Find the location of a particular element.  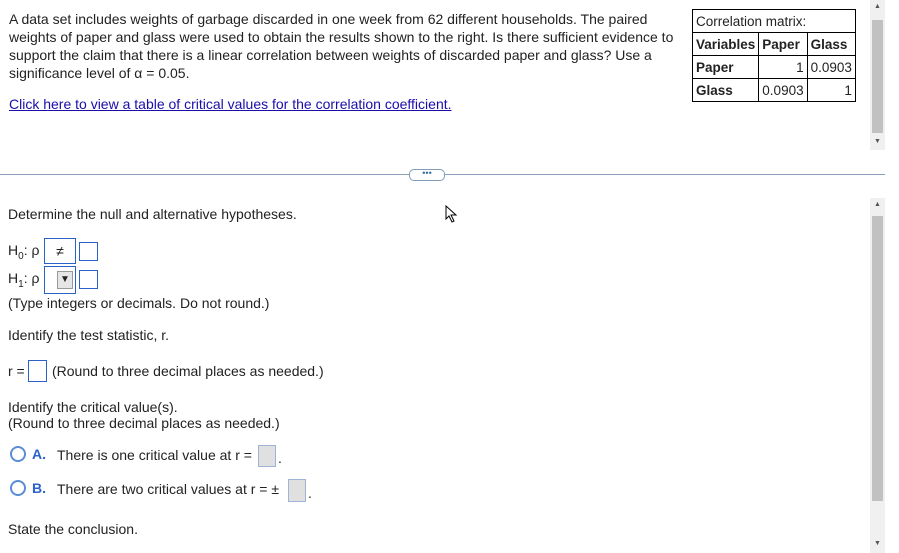

conclusion-prompt: State the conclusion. is located at coordinates (73, 529).